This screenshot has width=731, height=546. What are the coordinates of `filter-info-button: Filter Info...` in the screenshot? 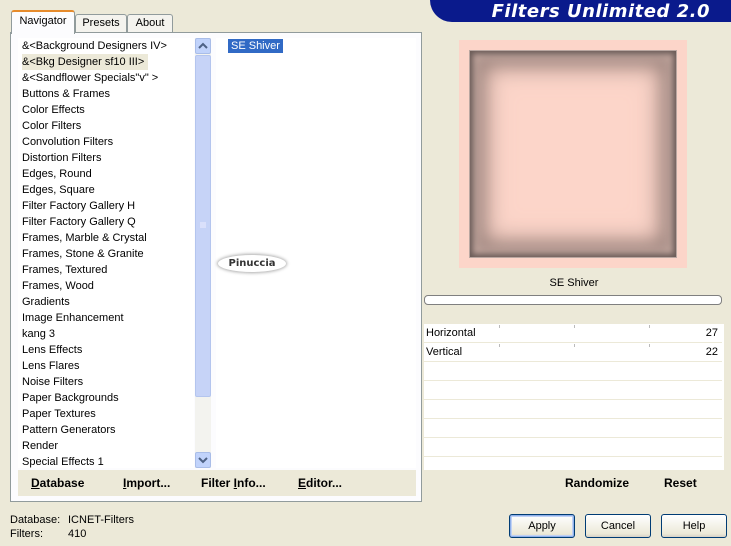 It's located at (233, 483).